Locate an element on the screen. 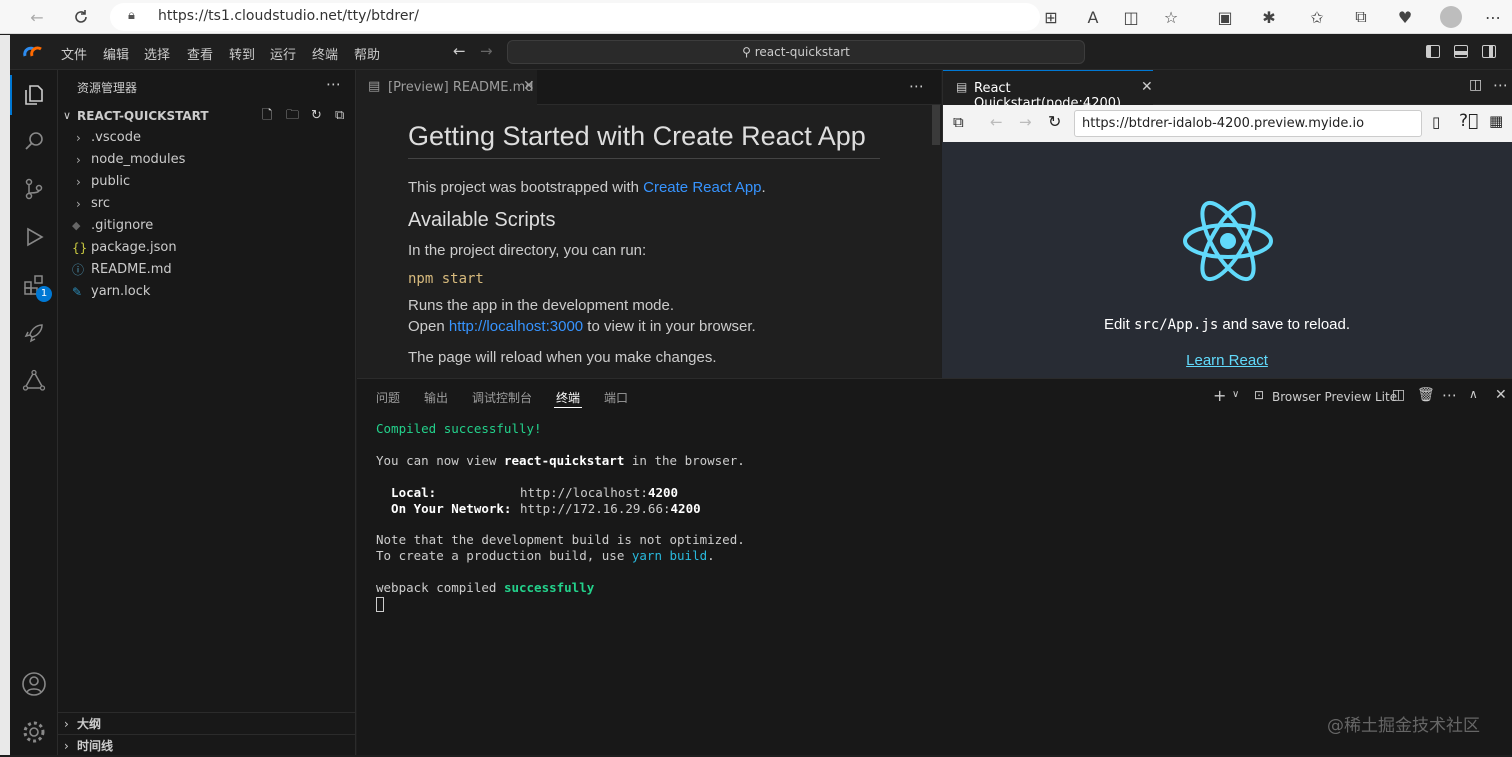 The width and height of the screenshot is (1512, 757). explorer-more-icon: ⋯ is located at coordinates (333, 84).